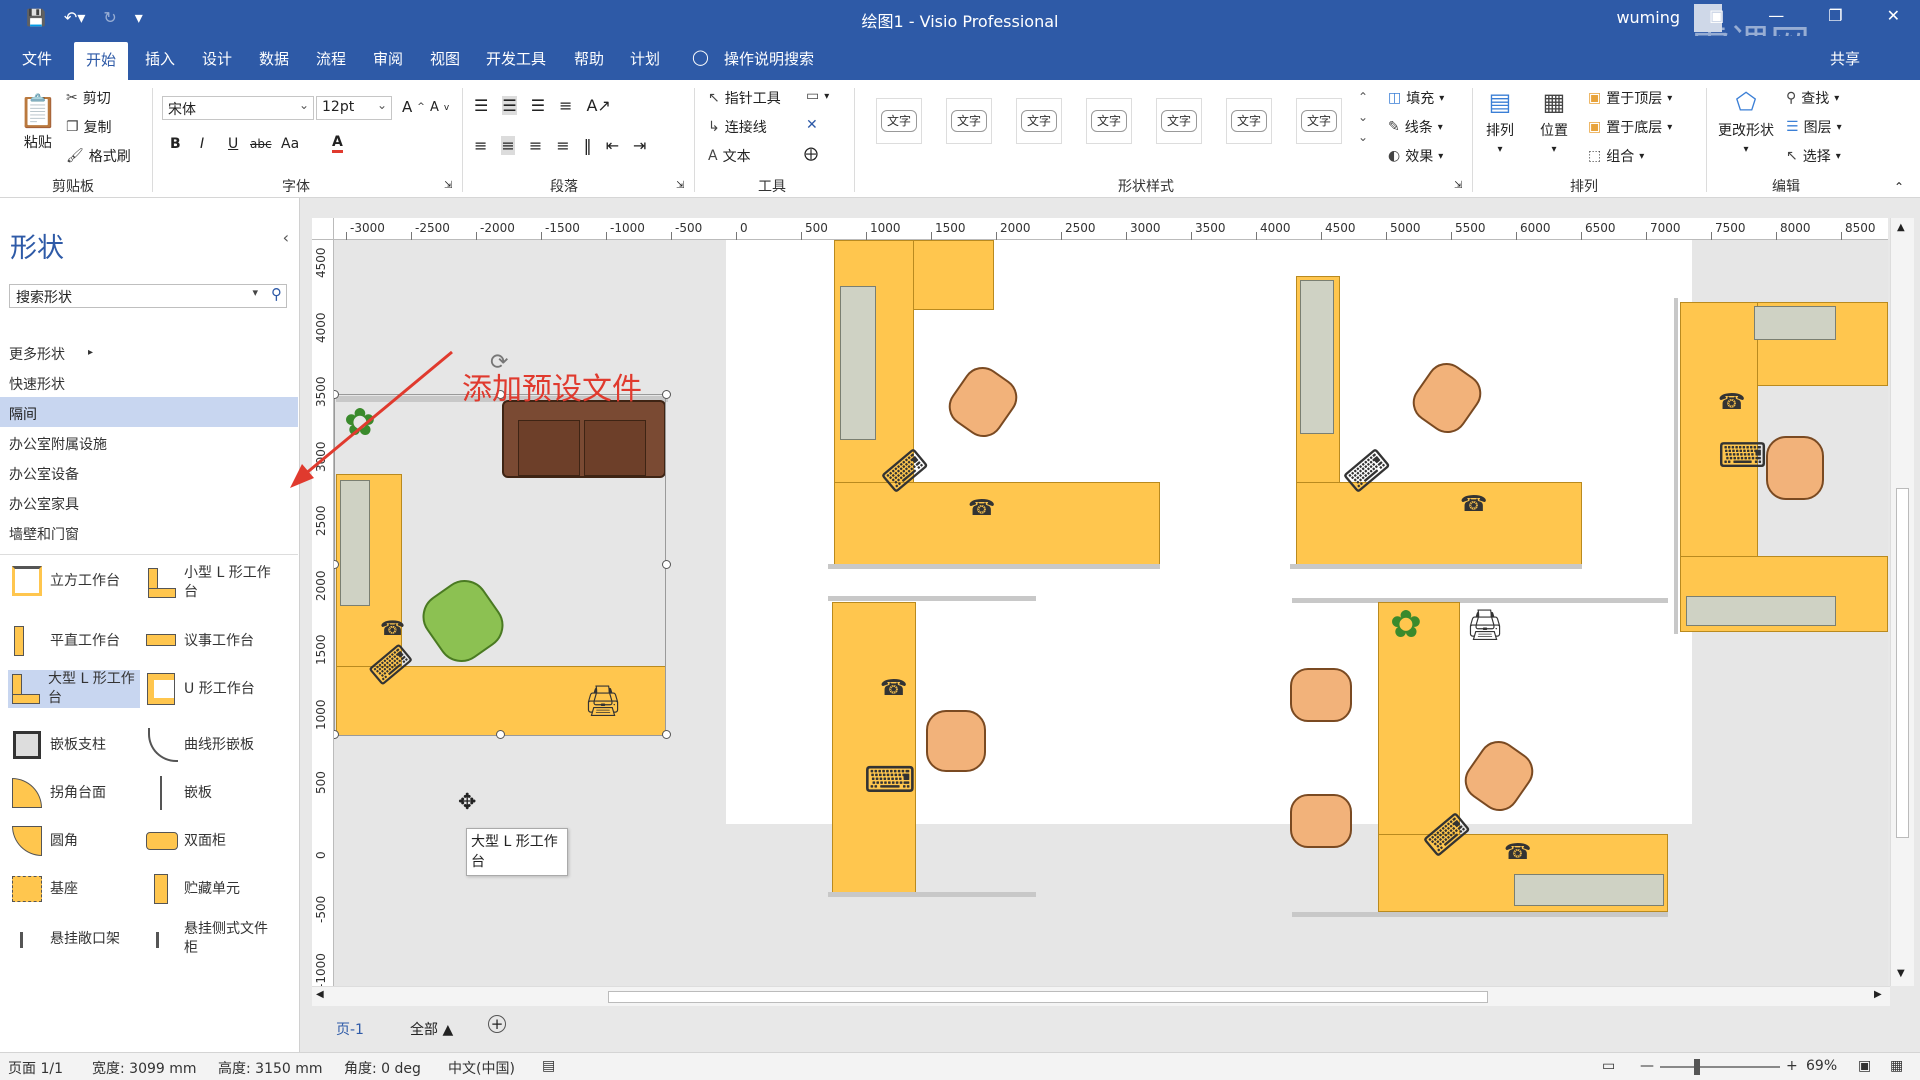 This screenshot has height=1080, width=1920. Describe the element at coordinates (148, 296) in the screenshot. I see `shape-search-input: 搜索形状 ▾ ⚲` at that location.